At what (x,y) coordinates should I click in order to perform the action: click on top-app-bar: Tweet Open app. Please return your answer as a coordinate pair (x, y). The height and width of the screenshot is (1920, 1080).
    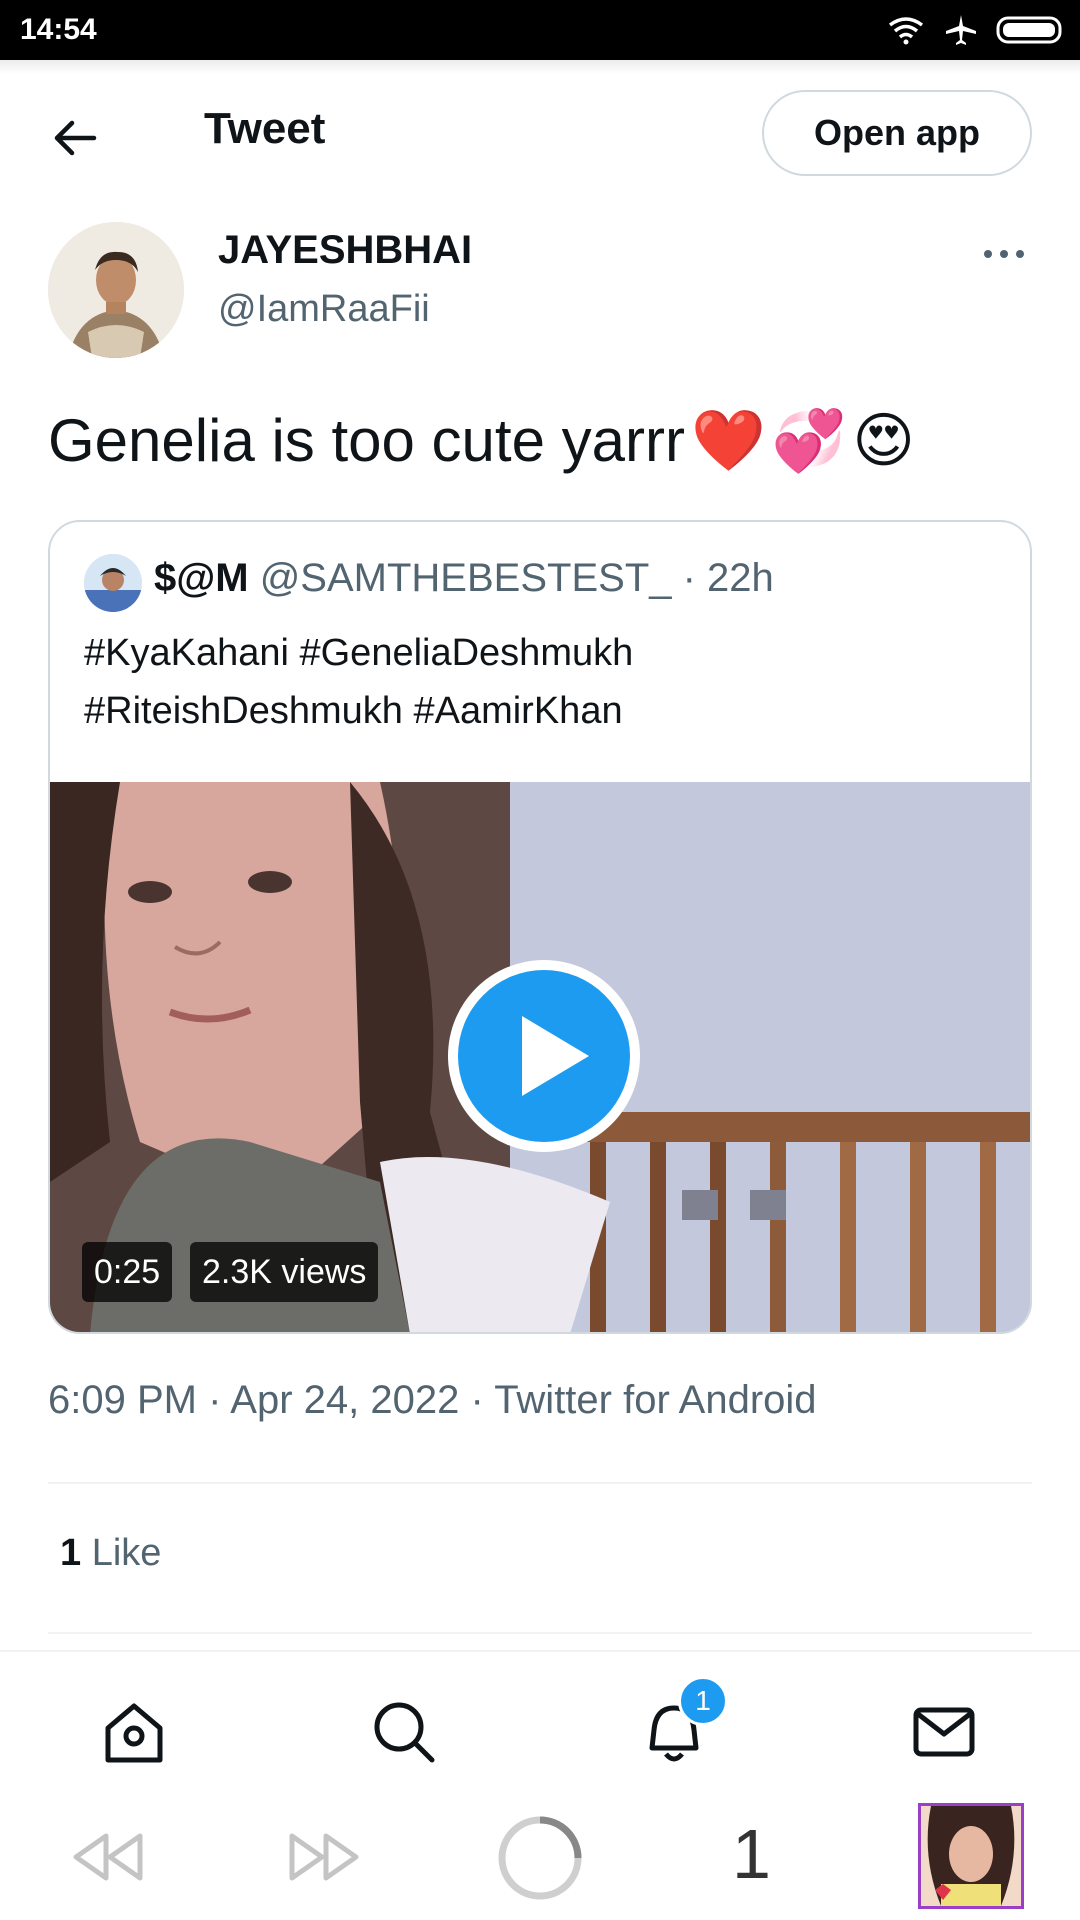
    Looking at the image, I should click on (540, 130).